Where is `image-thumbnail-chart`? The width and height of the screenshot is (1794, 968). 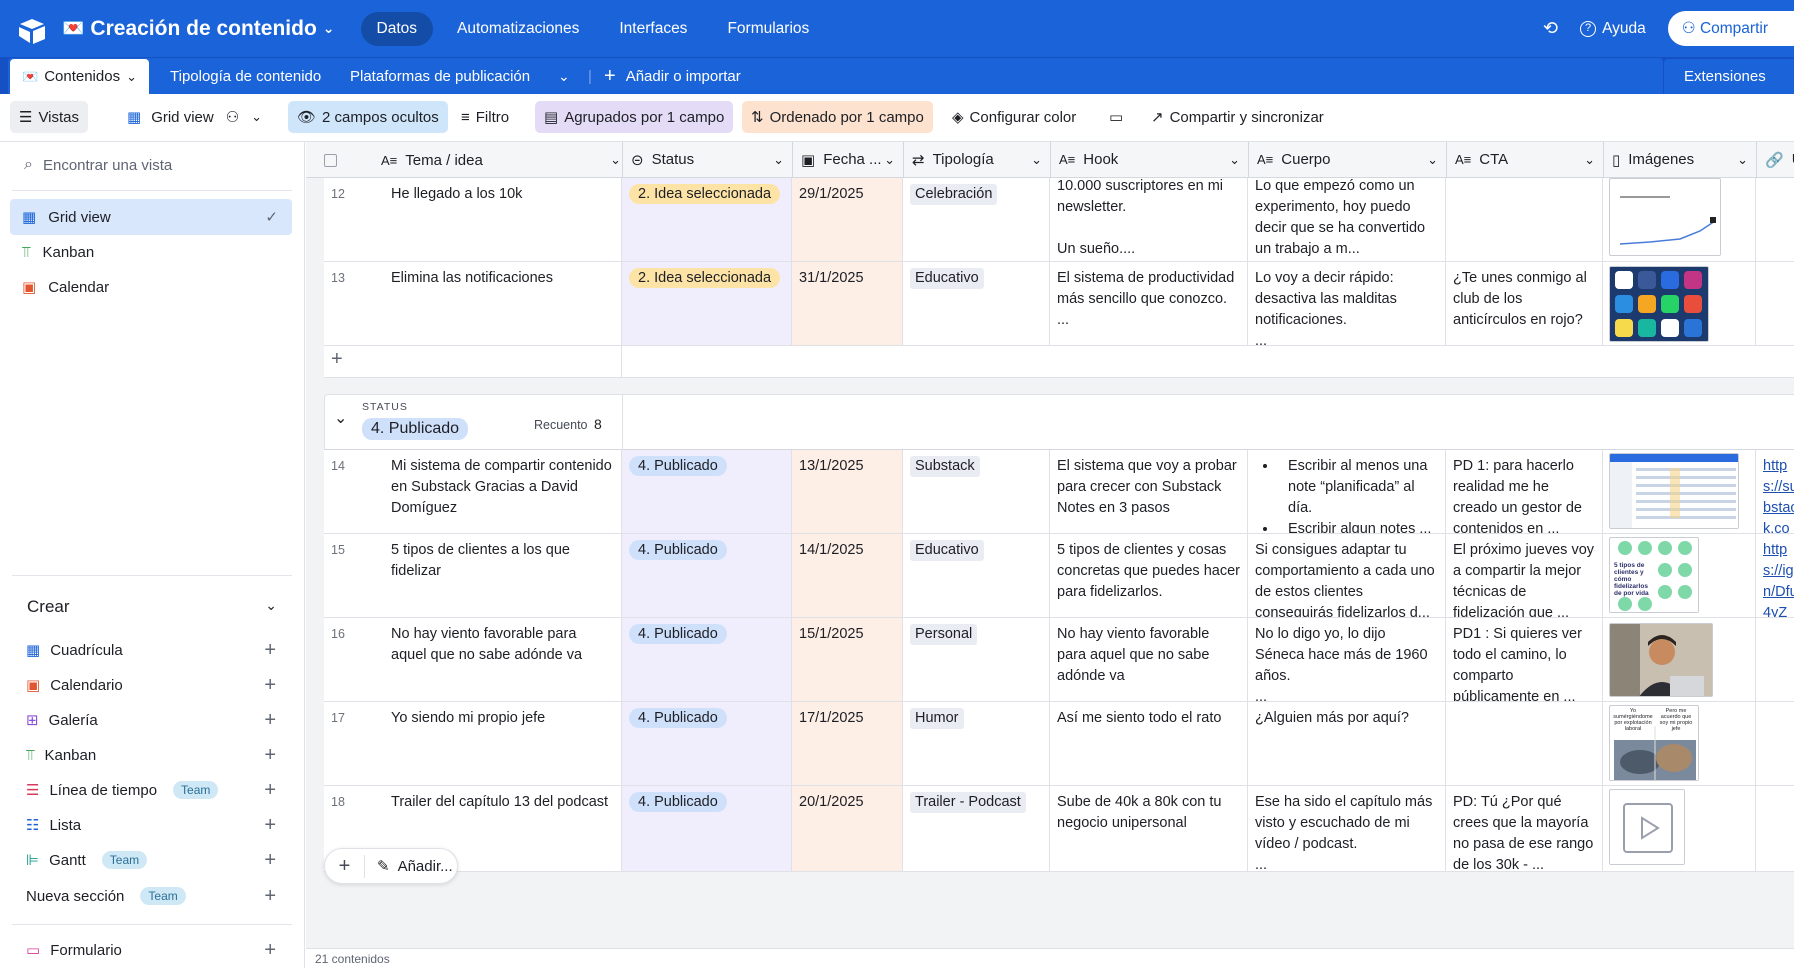 image-thumbnail-chart is located at coordinates (1665, 217).